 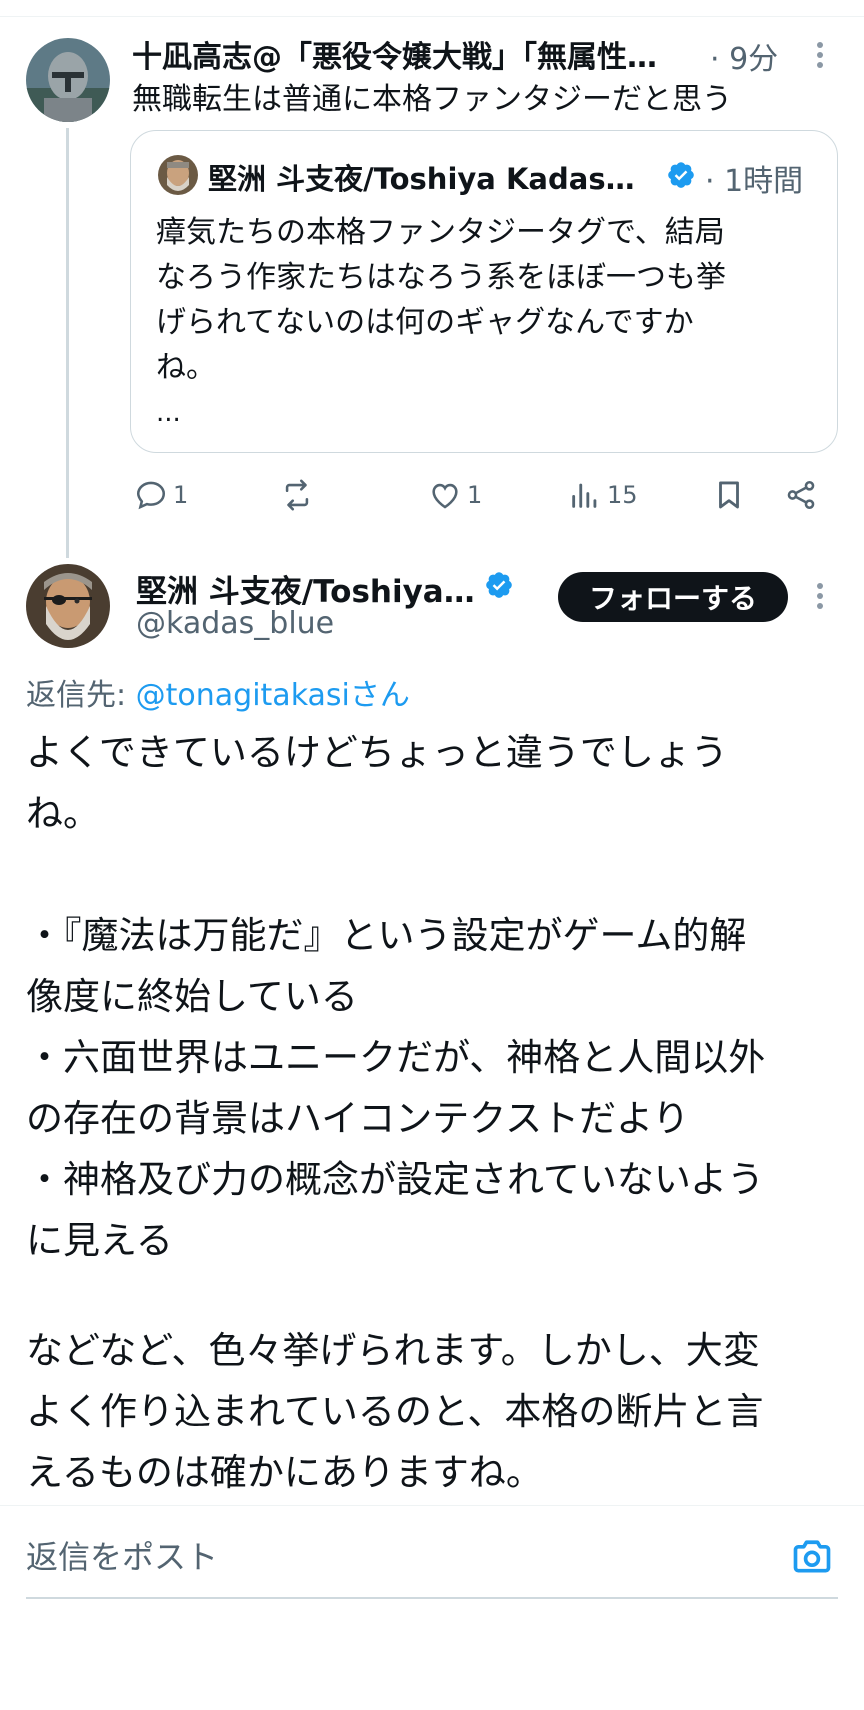 What do you see at coordinates (396, 1057) in the screenshot?
I see `main-tweet-line: ・六面世界はユニークだが、神格と人間以外` at bounding box center [396, 1057].